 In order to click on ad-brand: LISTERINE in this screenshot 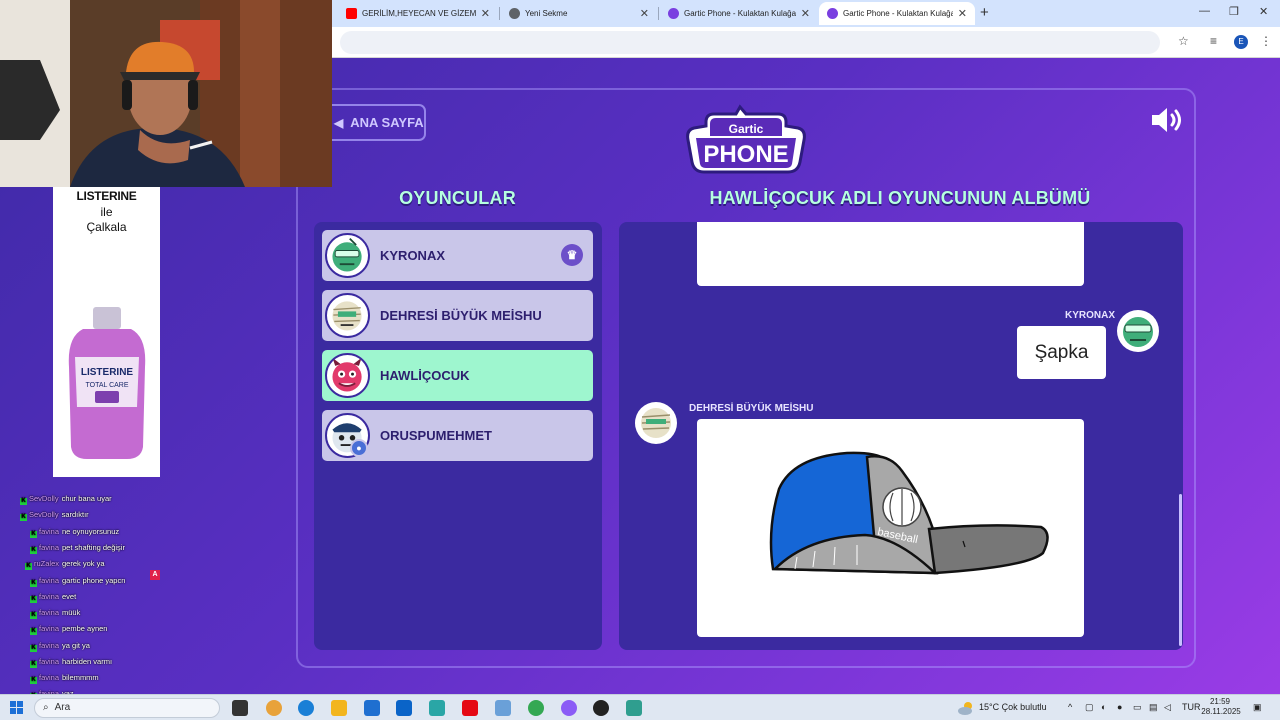, I will do `click(106, 196)`.